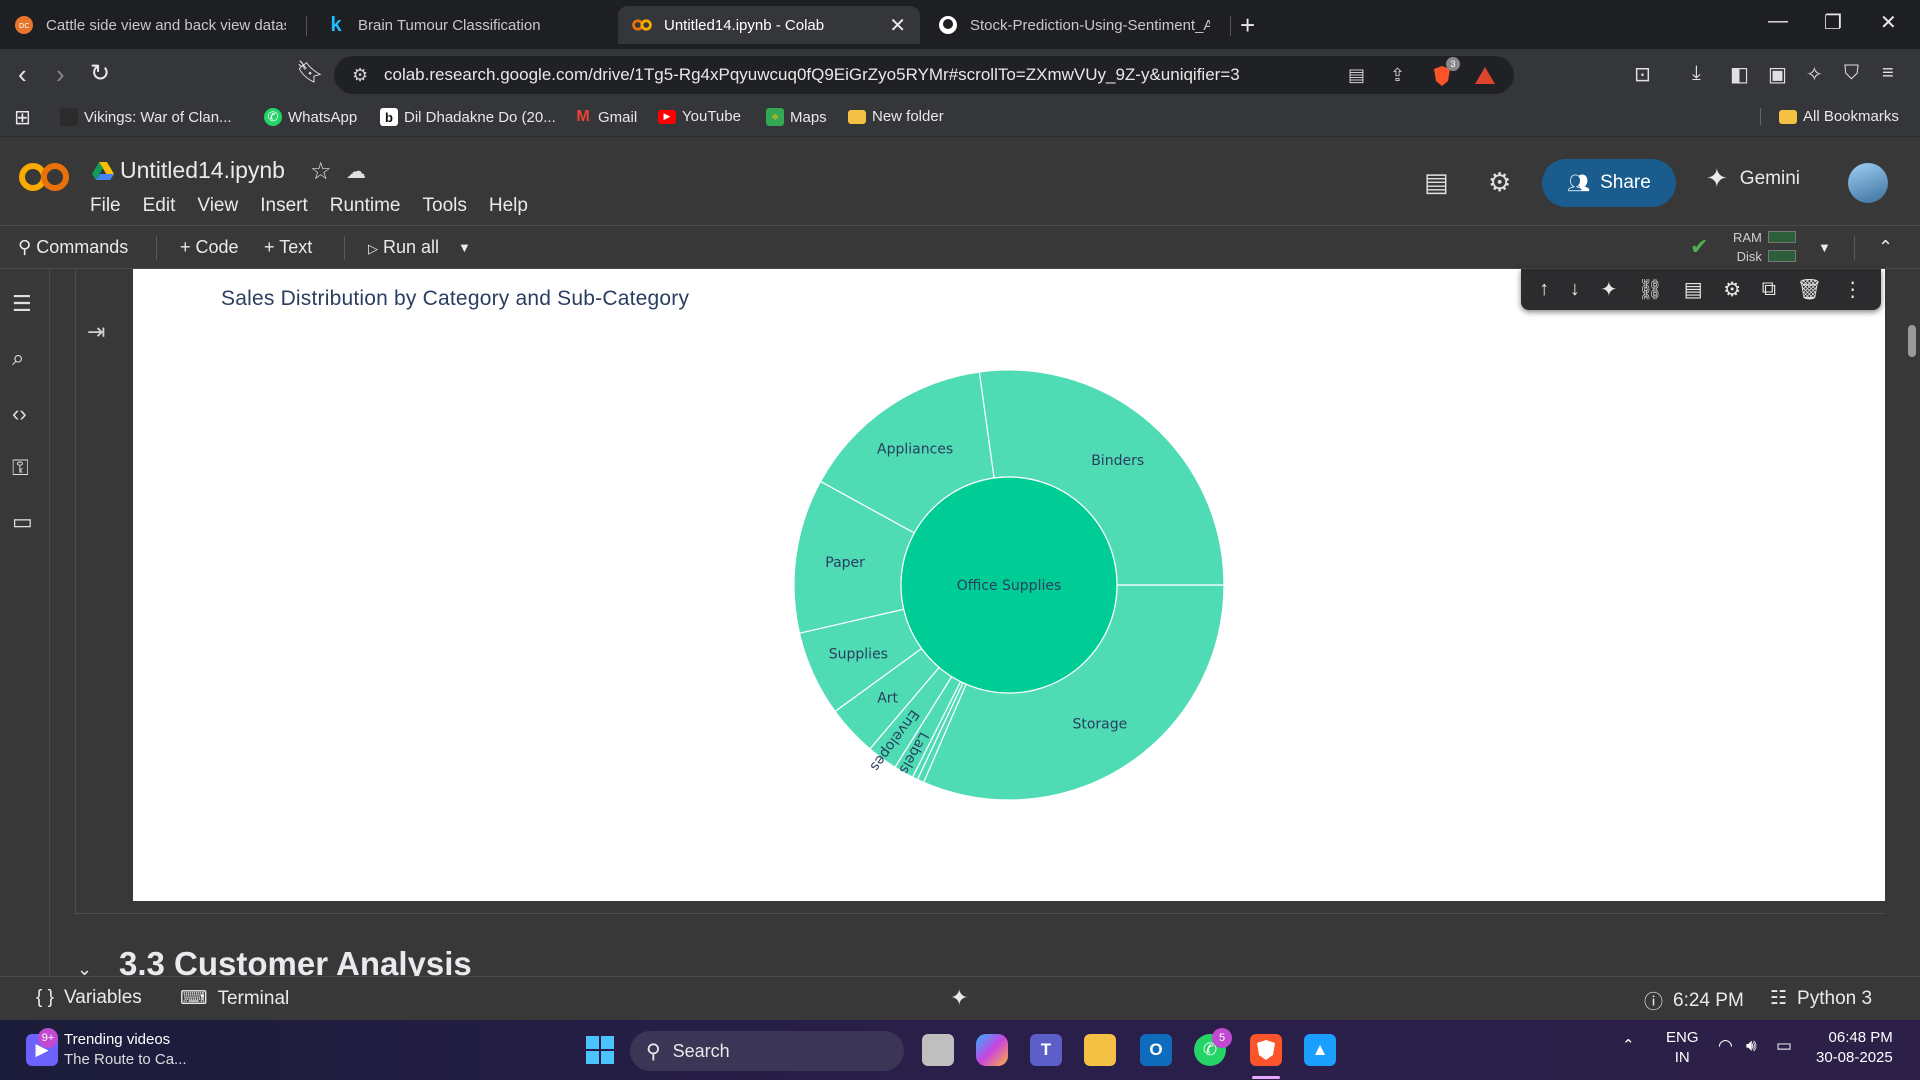  Describe the element at coordinates (44, 177) in the screenshot. I see `colab-logo-icon` at that location.